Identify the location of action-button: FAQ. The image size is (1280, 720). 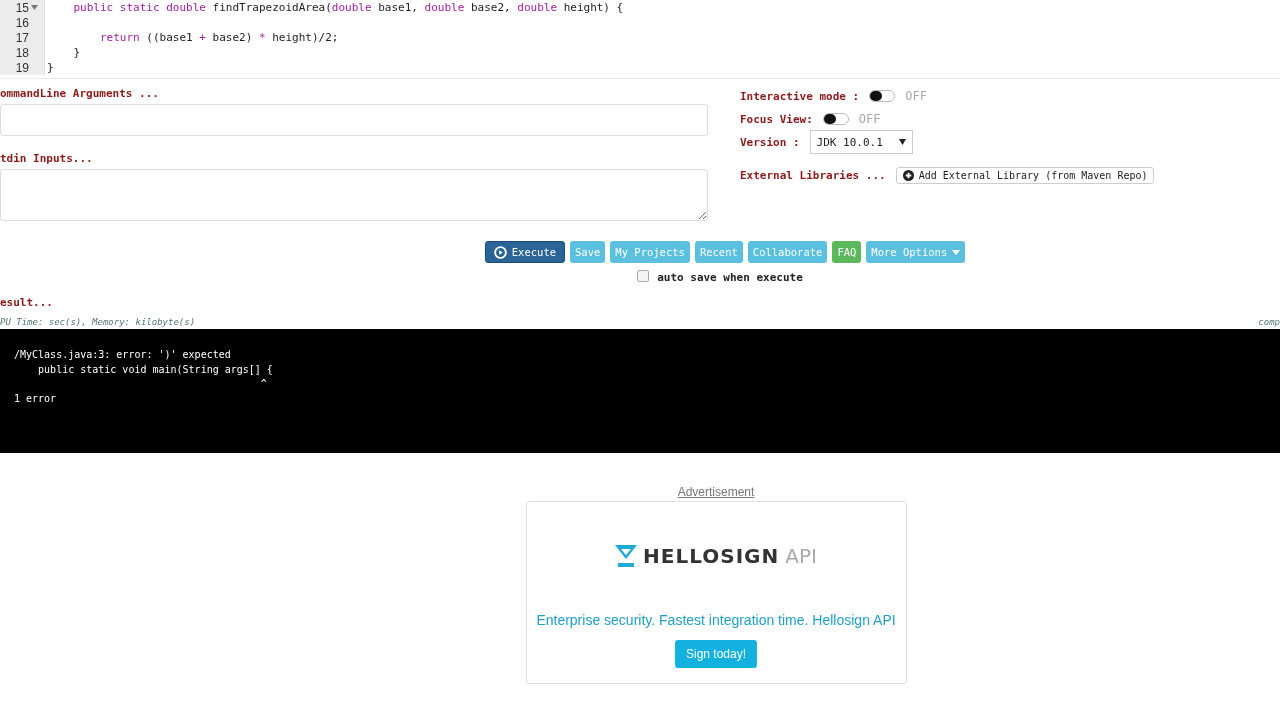
(847, 252).